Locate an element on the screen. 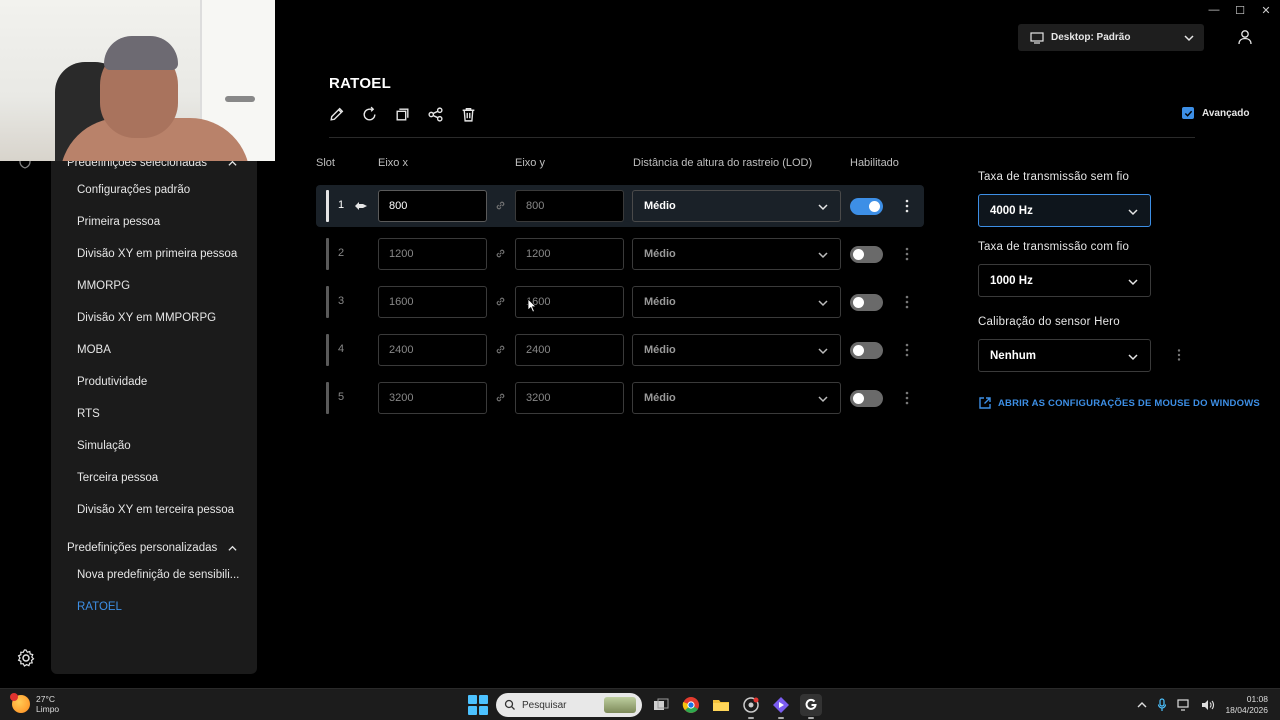 This screenshot has height=720, width=1280. x-axis-input: 3200 is located at coordinates (432, 398).